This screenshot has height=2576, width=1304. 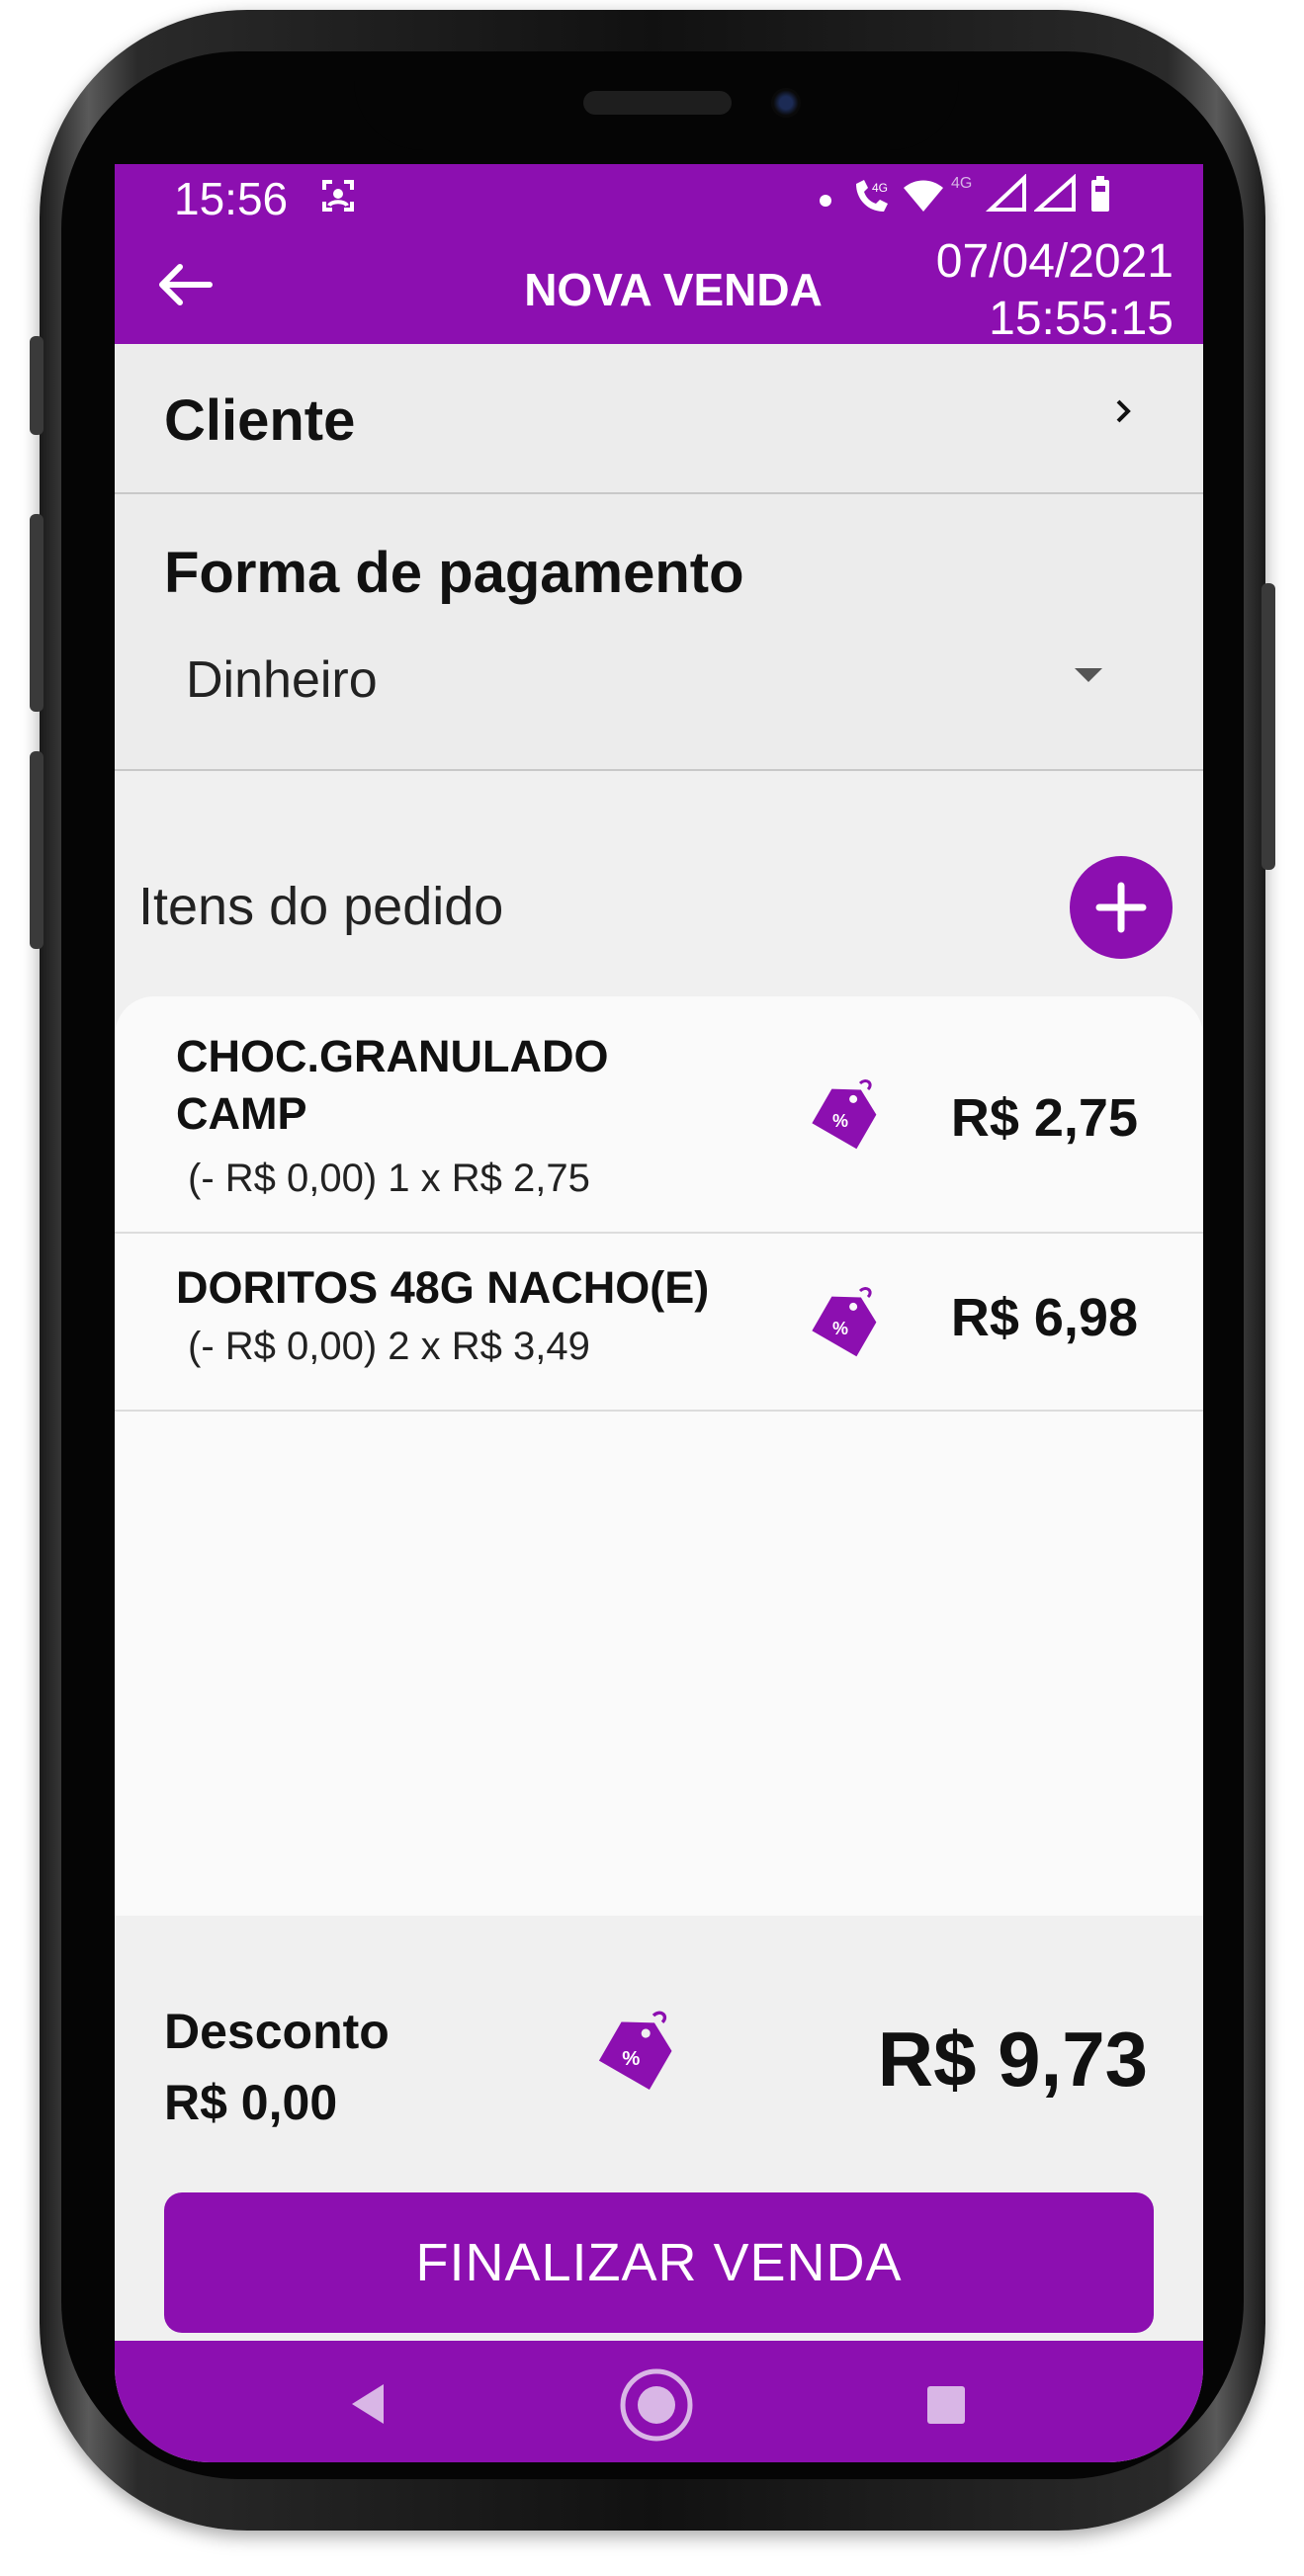 What do you see at coordinates (231, 198) in the screenshot?
I see `status-time: 15:56` at bounding box center [231, 198].